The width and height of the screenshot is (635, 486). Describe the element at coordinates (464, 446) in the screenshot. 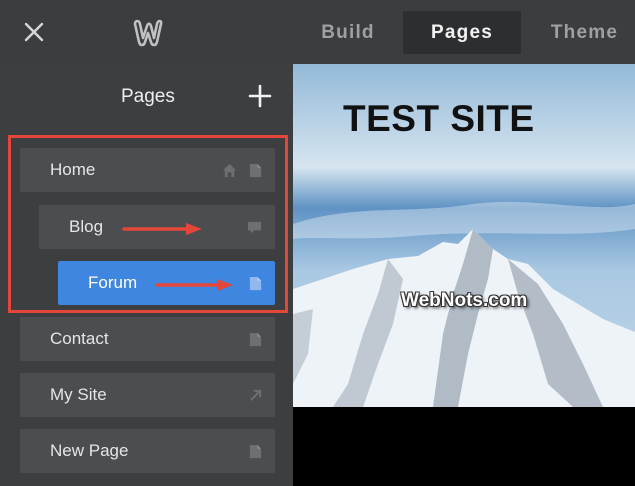

I see `preview-bottom` at that location.